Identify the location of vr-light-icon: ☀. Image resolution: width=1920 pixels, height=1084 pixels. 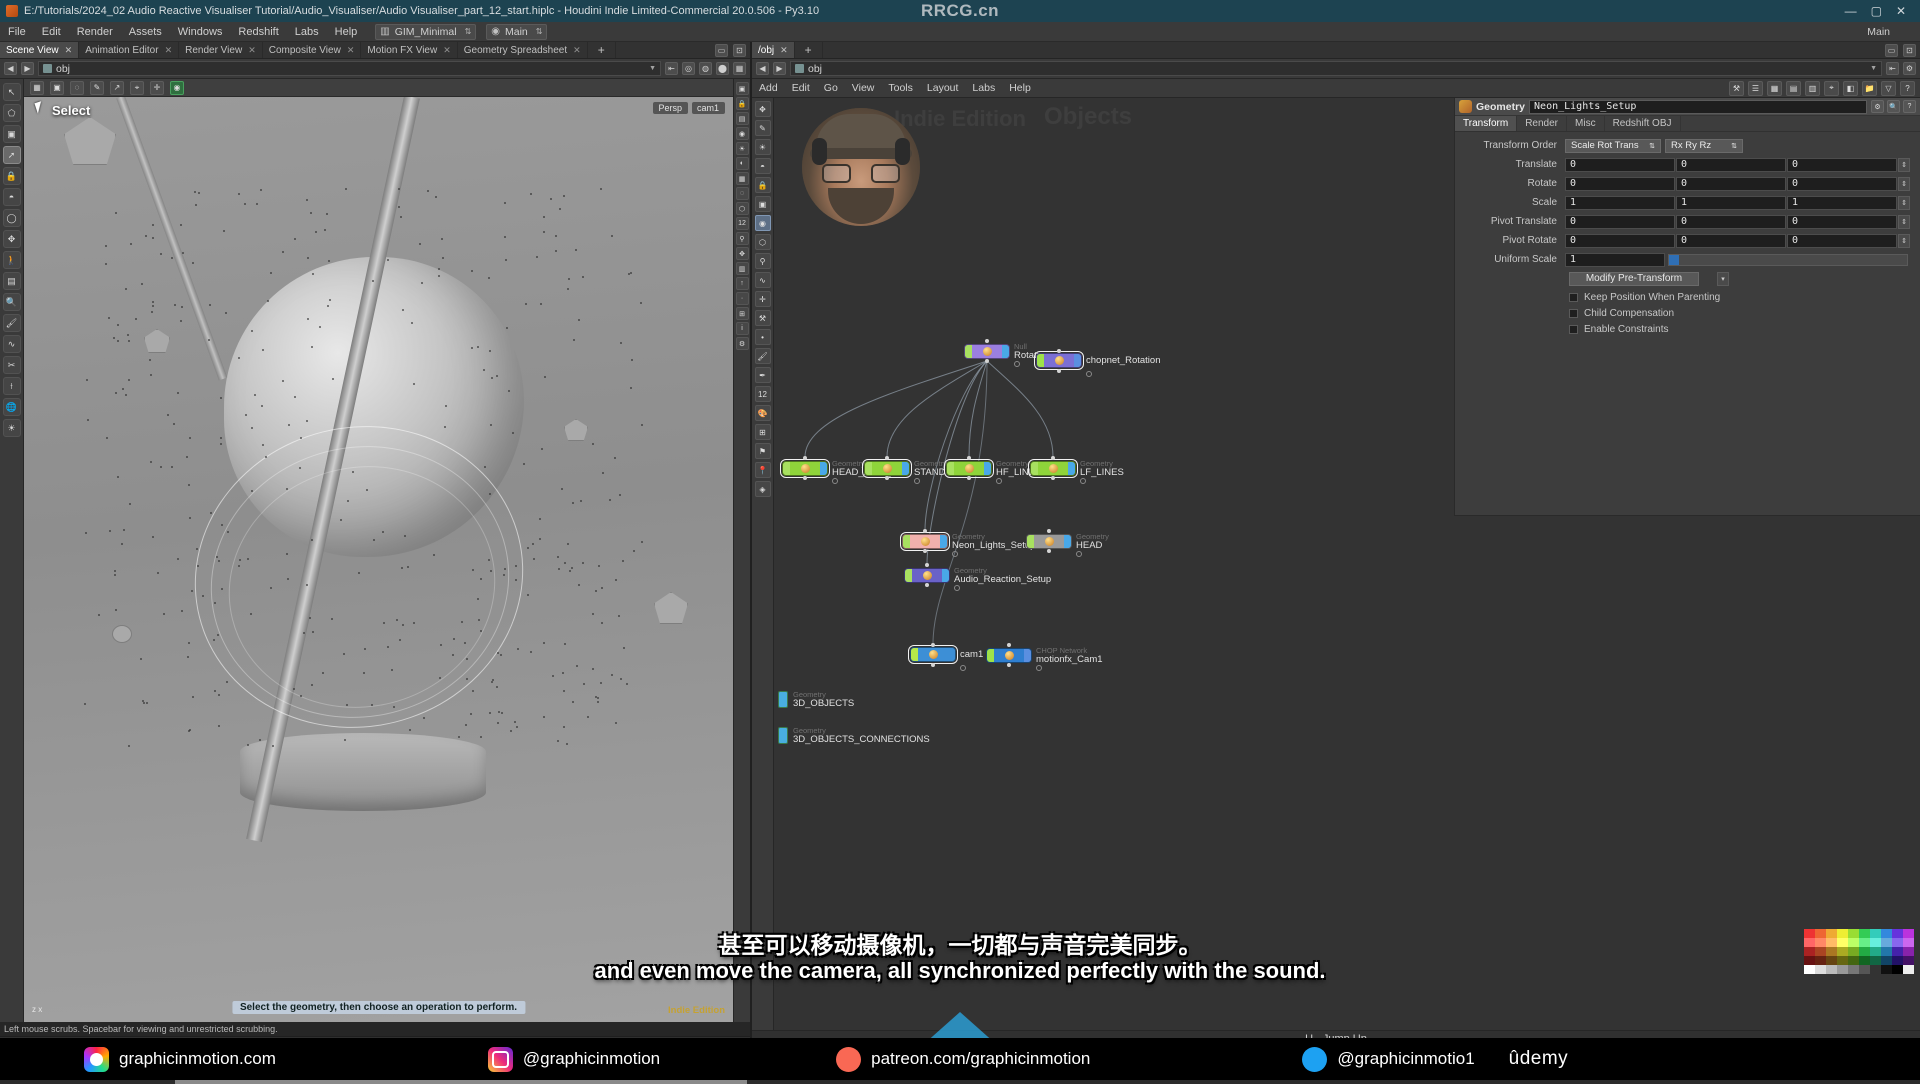
(742, 148).